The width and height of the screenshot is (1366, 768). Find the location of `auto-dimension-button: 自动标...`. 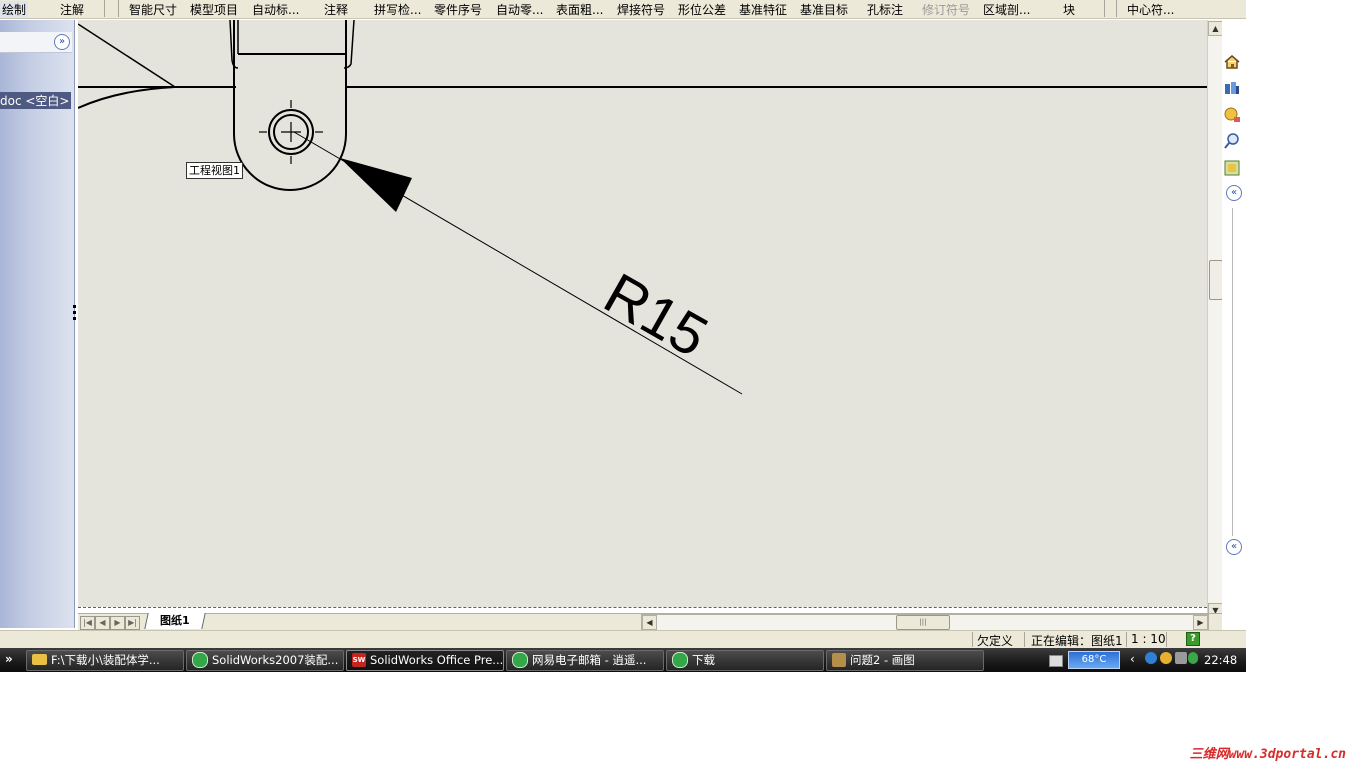

auto-dimension-button: 自动标... is located at coordinates (275, 9).